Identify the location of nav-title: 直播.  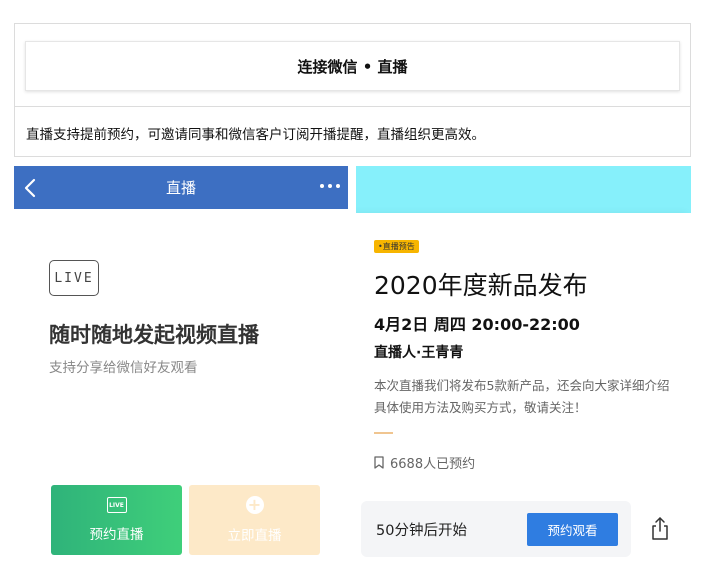
(180, 188).